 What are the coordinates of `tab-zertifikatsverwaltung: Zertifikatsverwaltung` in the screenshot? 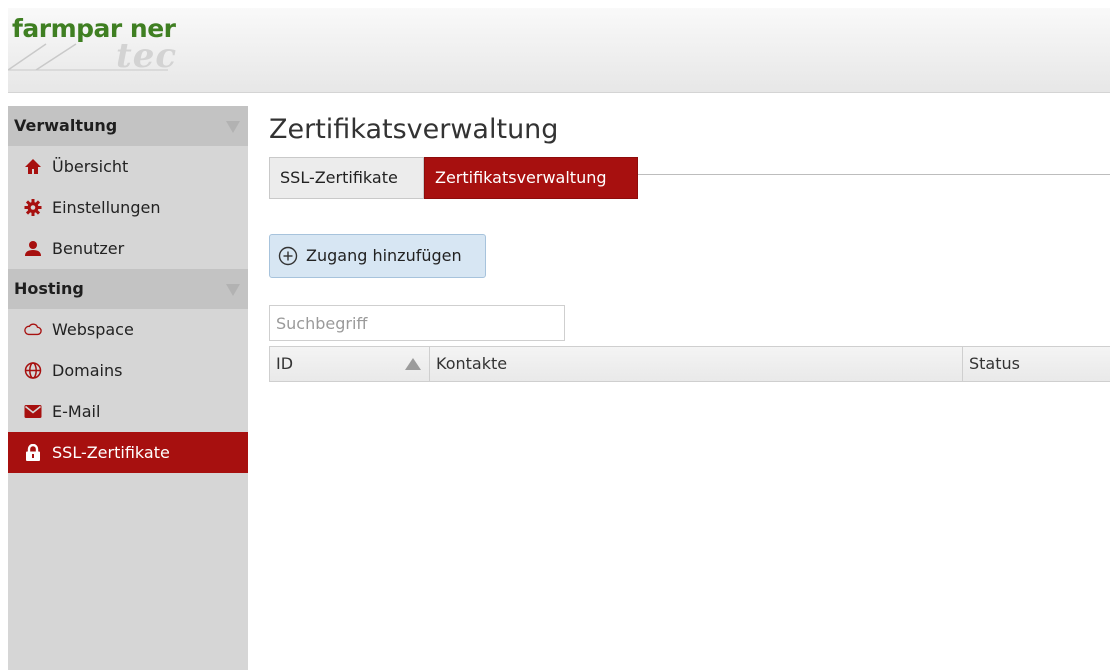 It's located at (531, 178).